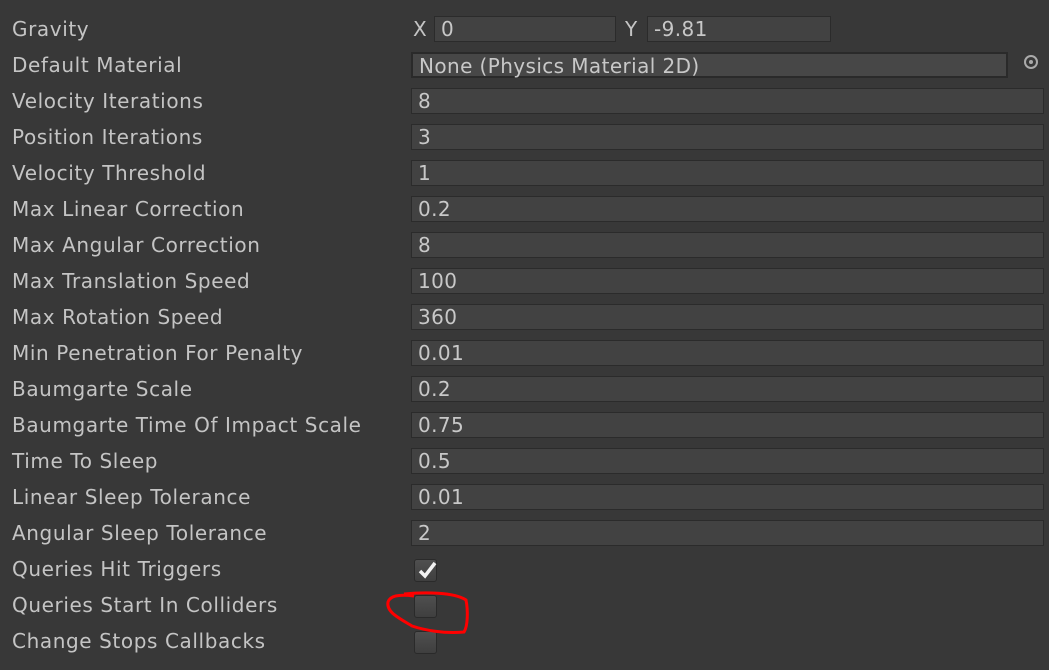 The height and width of the screenshot is (670, 1049). Describe the element at coordinates (131, 281) in the screenshot. I see `property-label: Max Translation Speed` at that location.